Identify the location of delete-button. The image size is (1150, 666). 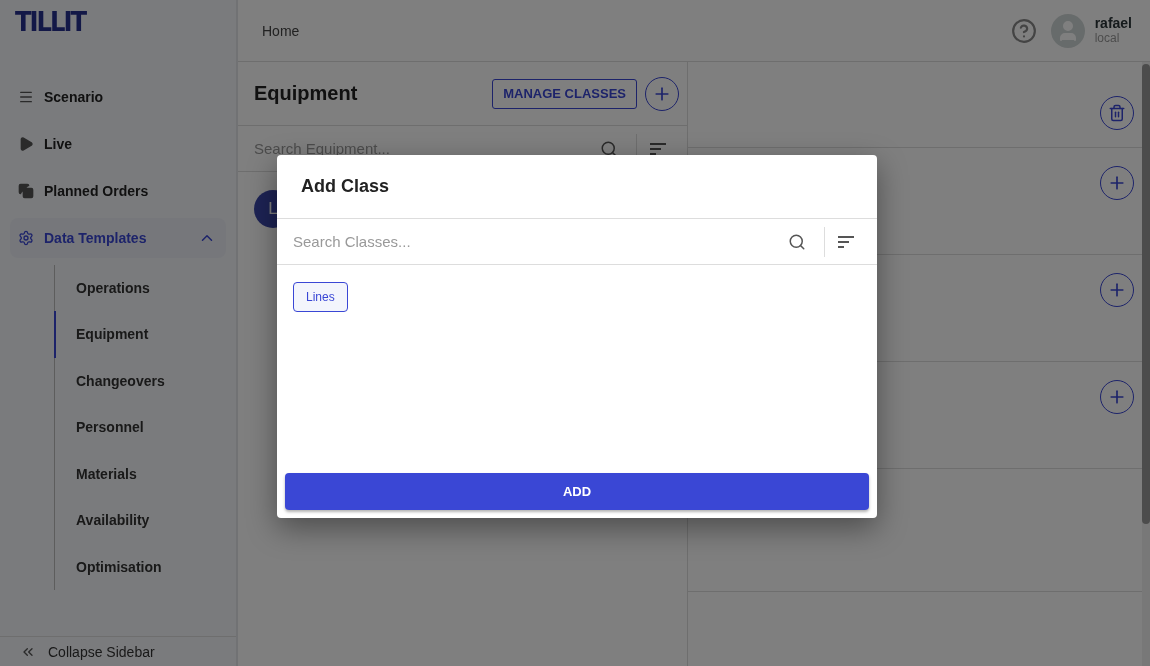
(1117, 113).